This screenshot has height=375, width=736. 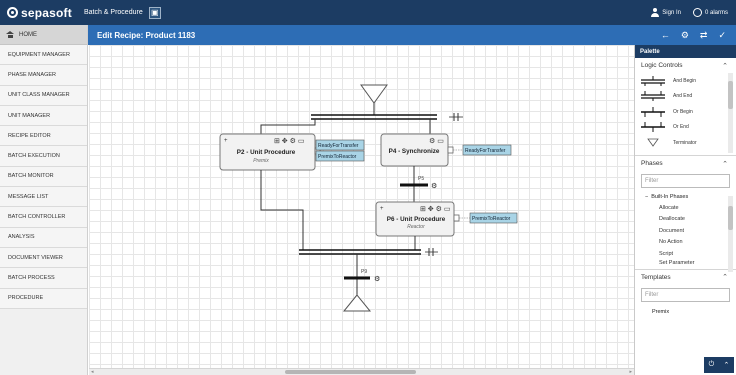 I want to click on phase-script: Script, so click(x=685, y=254).